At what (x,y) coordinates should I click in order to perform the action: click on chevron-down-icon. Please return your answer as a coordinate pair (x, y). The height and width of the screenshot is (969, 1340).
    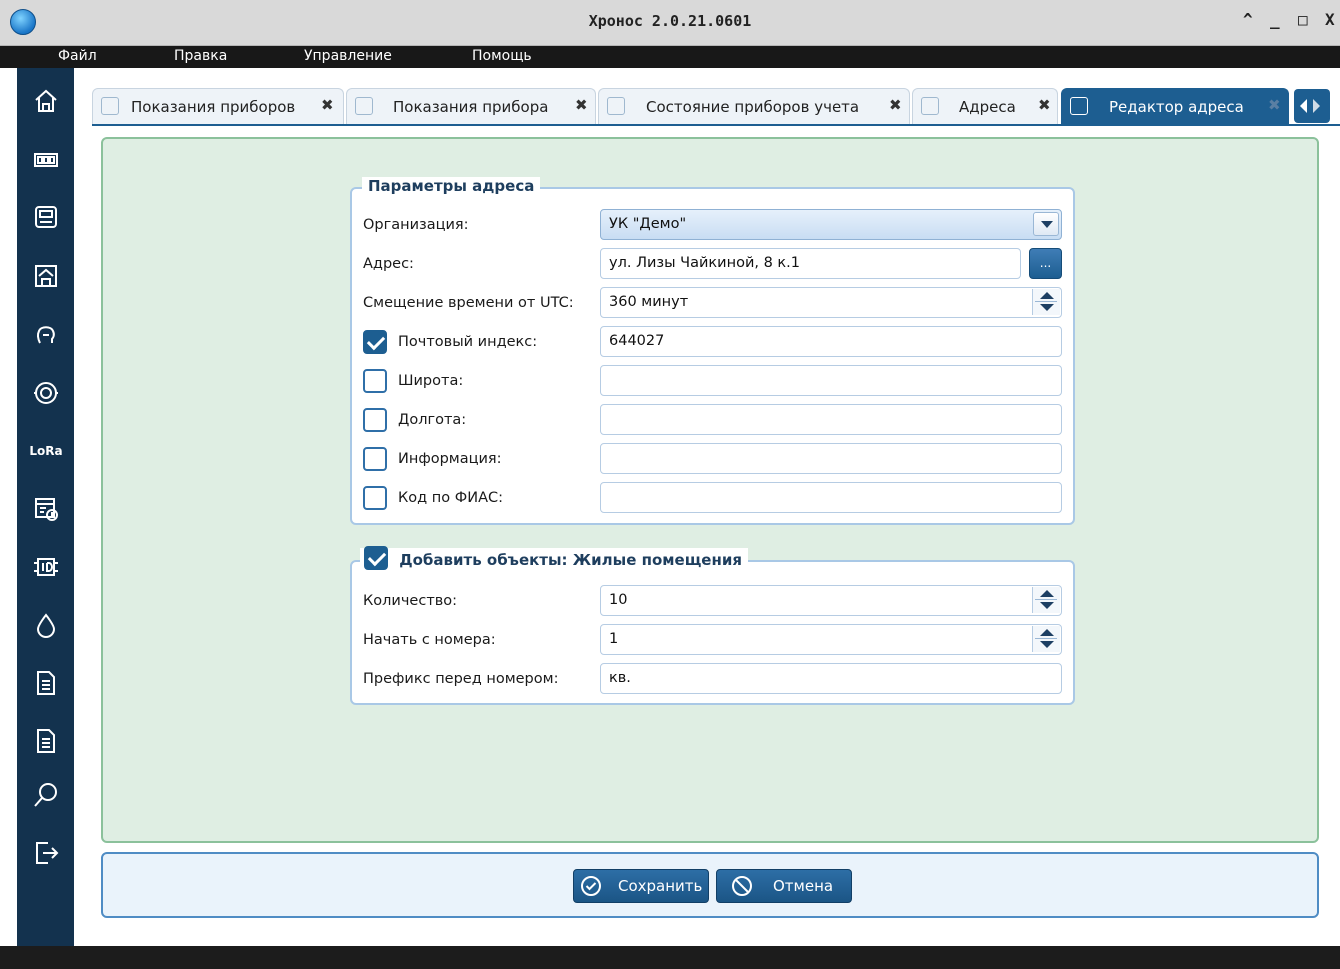
    Looking at the image, I should click on (1046, 224).